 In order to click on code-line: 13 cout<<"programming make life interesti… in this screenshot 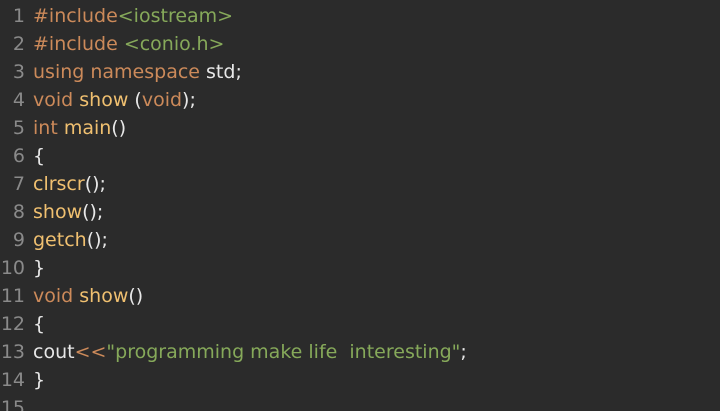, I will do `click(233, 352)`.